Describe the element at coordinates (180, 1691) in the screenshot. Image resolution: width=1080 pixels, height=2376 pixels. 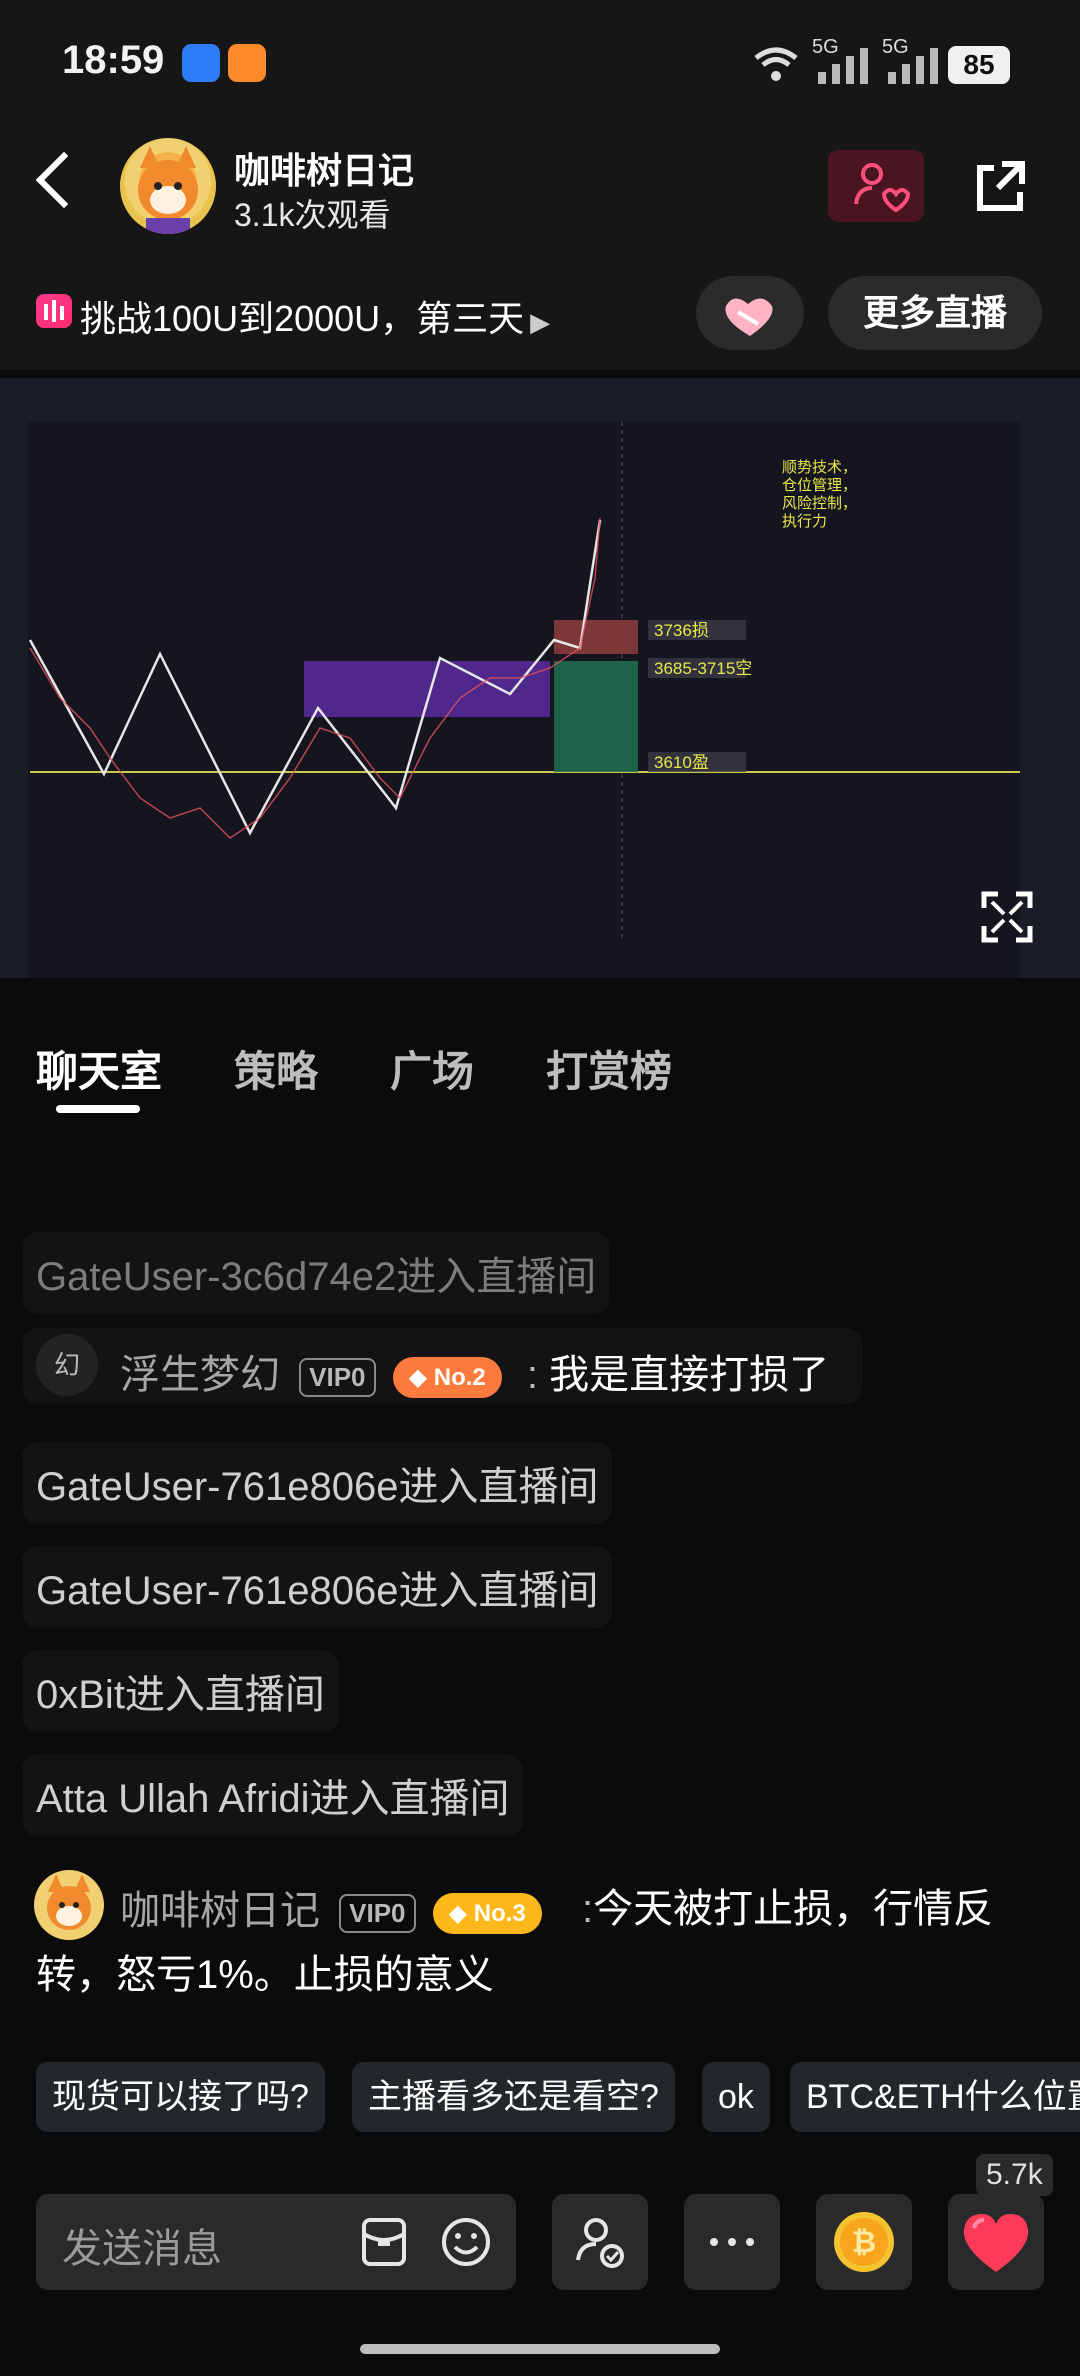
I see `chat-system-message: 0xBit进入直播间` at that location.